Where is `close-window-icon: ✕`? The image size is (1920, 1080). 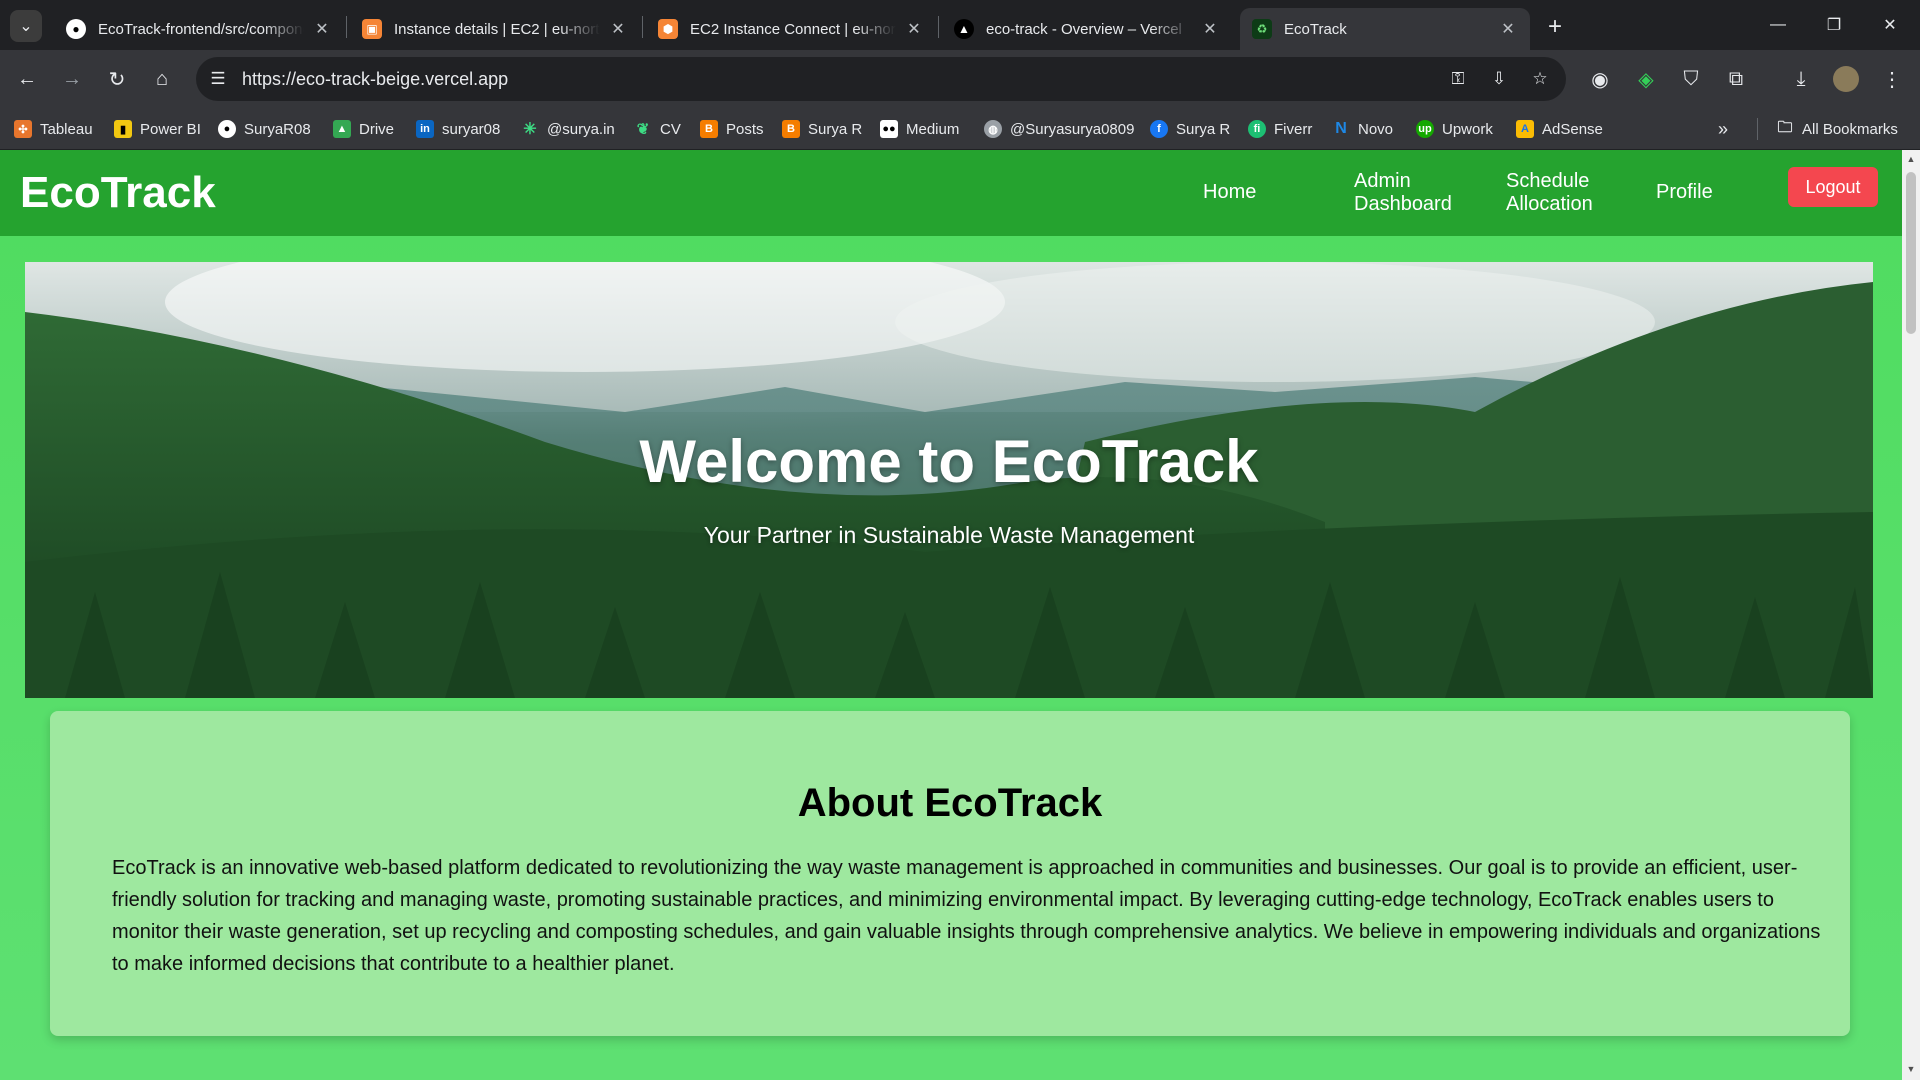 close-window-icon: ✕ is located at coordinates (1890, 25).